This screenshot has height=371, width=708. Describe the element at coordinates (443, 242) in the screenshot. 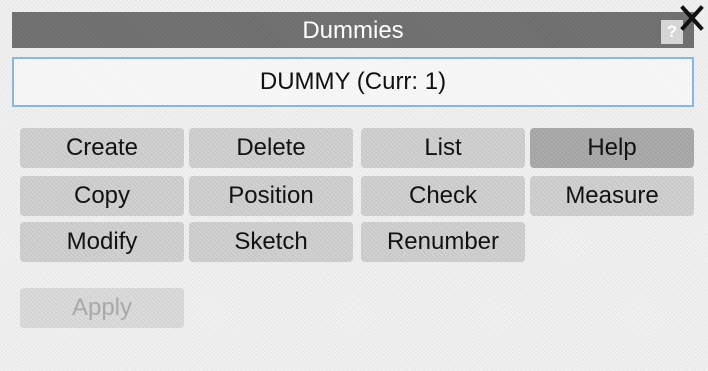

I see `renumber-button: Renumber` at that location.